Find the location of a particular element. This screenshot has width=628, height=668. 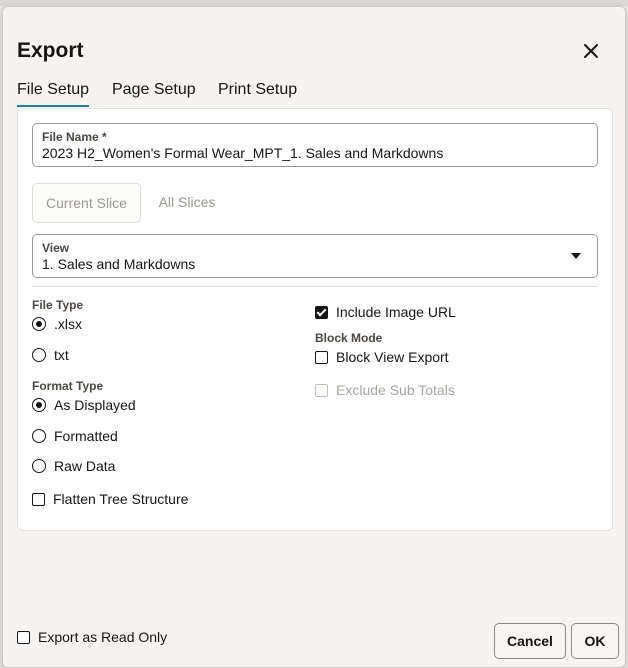

current-slice-button: Current Slice is located at coordinates (86, 203).